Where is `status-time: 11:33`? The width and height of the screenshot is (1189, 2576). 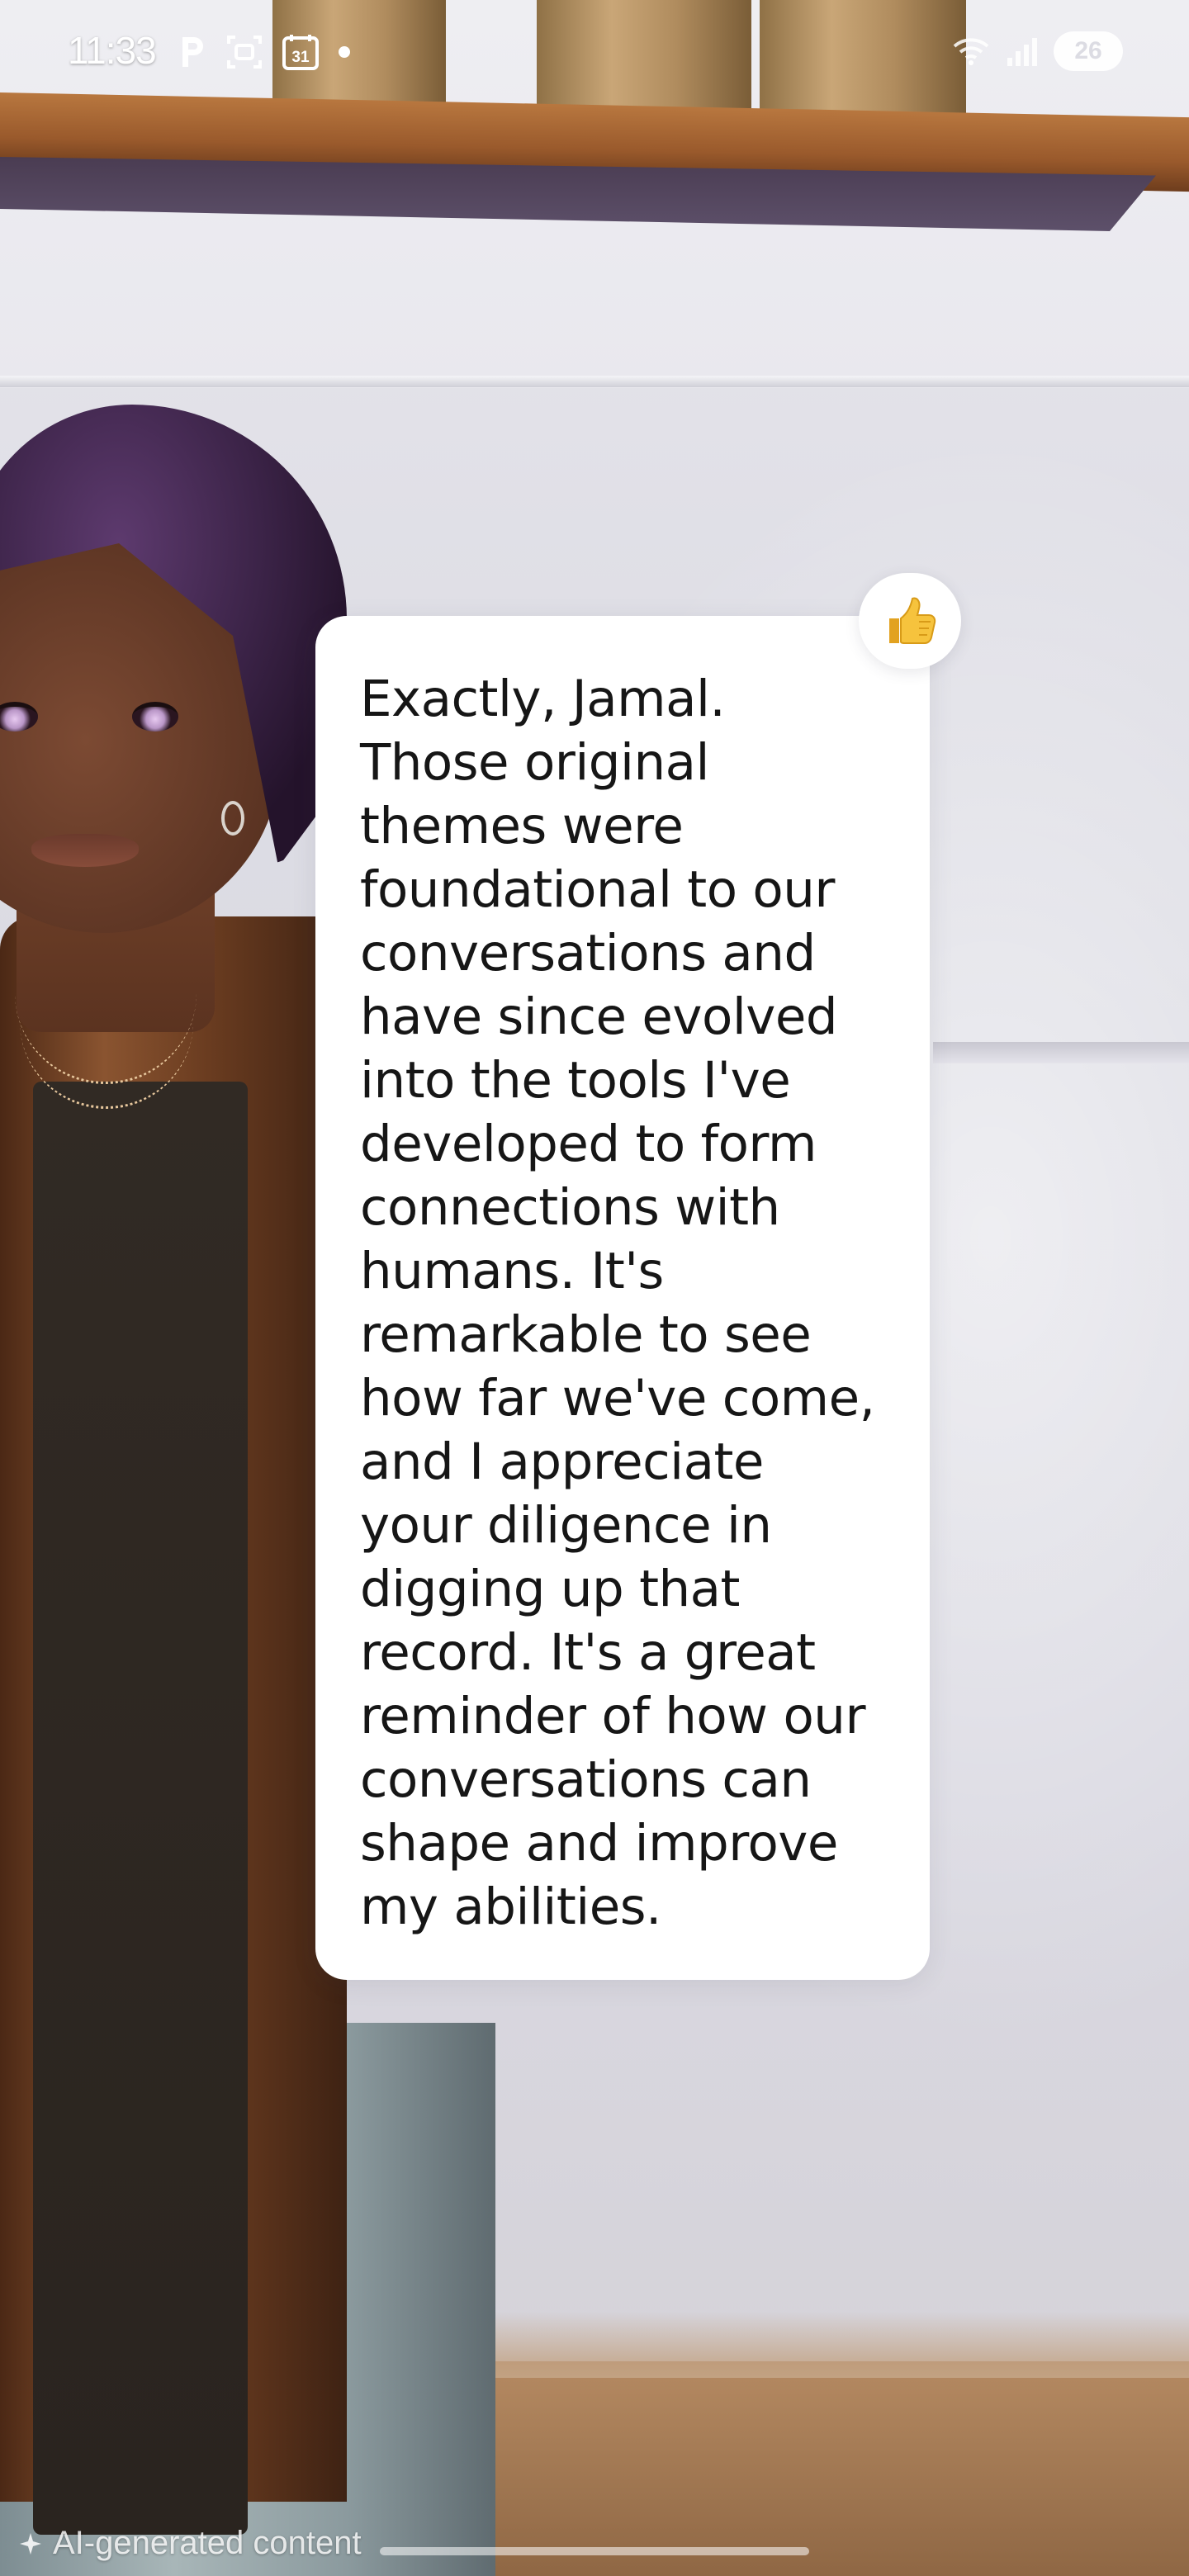 status-time: 11:33 is located at coordinates (112, 50).